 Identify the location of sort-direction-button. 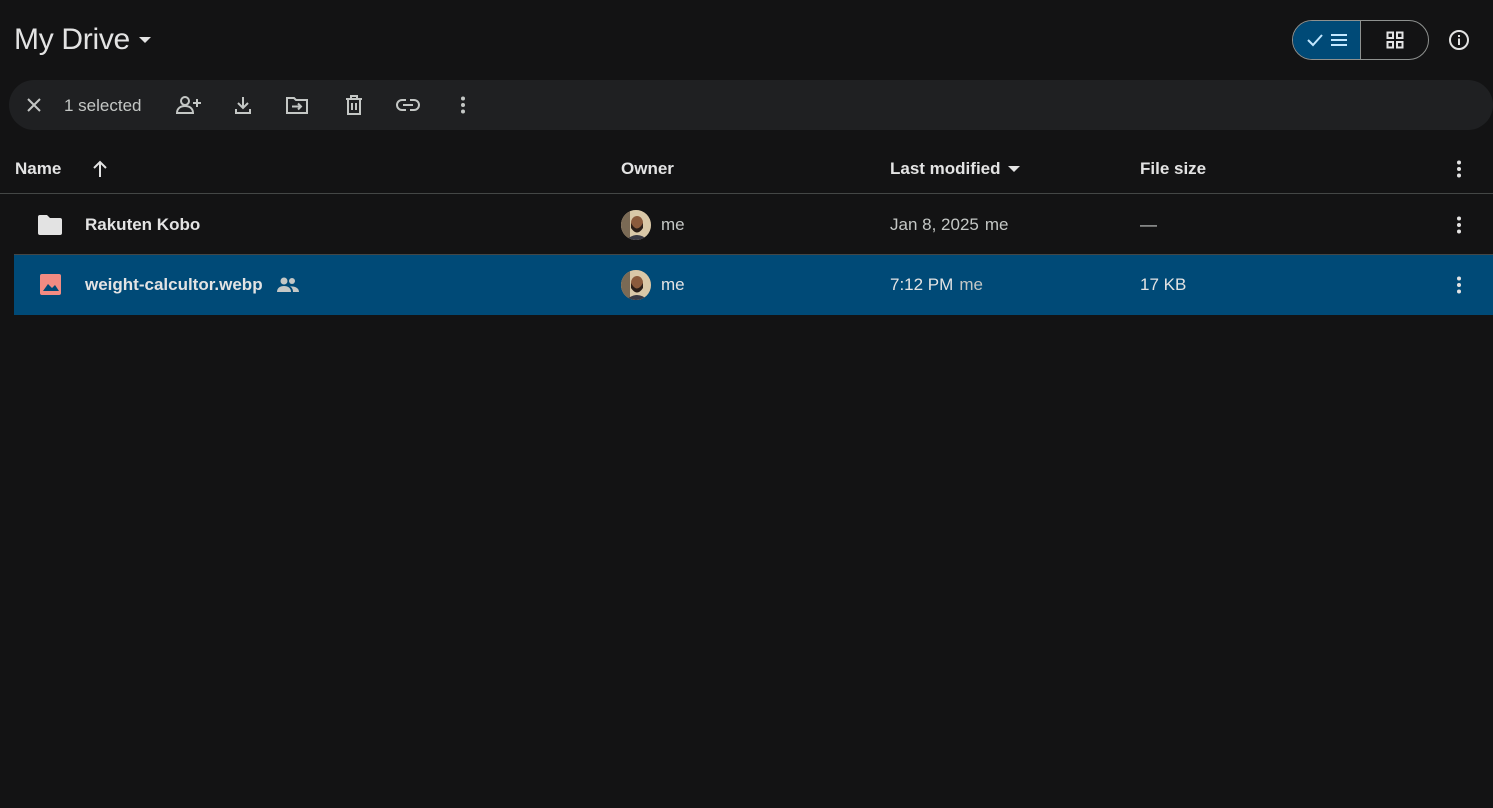
(100, 169).